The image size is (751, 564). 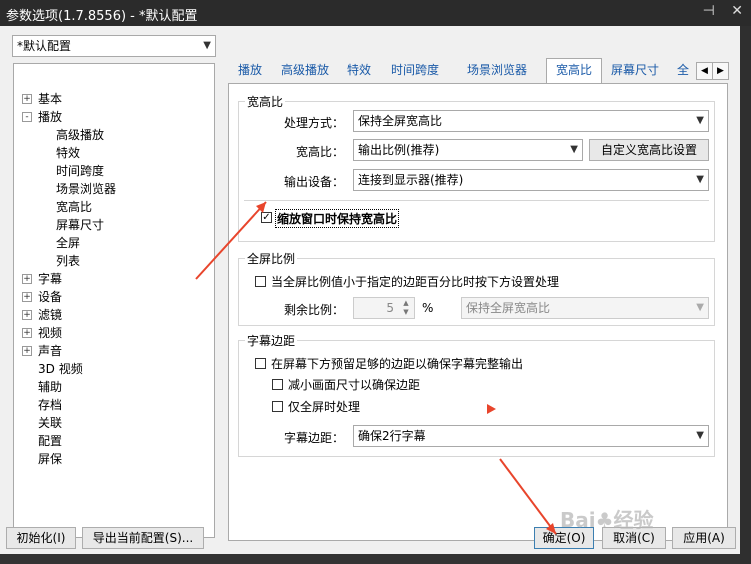 I want to click on arrow-head-icon, so click(x=551, y=528).